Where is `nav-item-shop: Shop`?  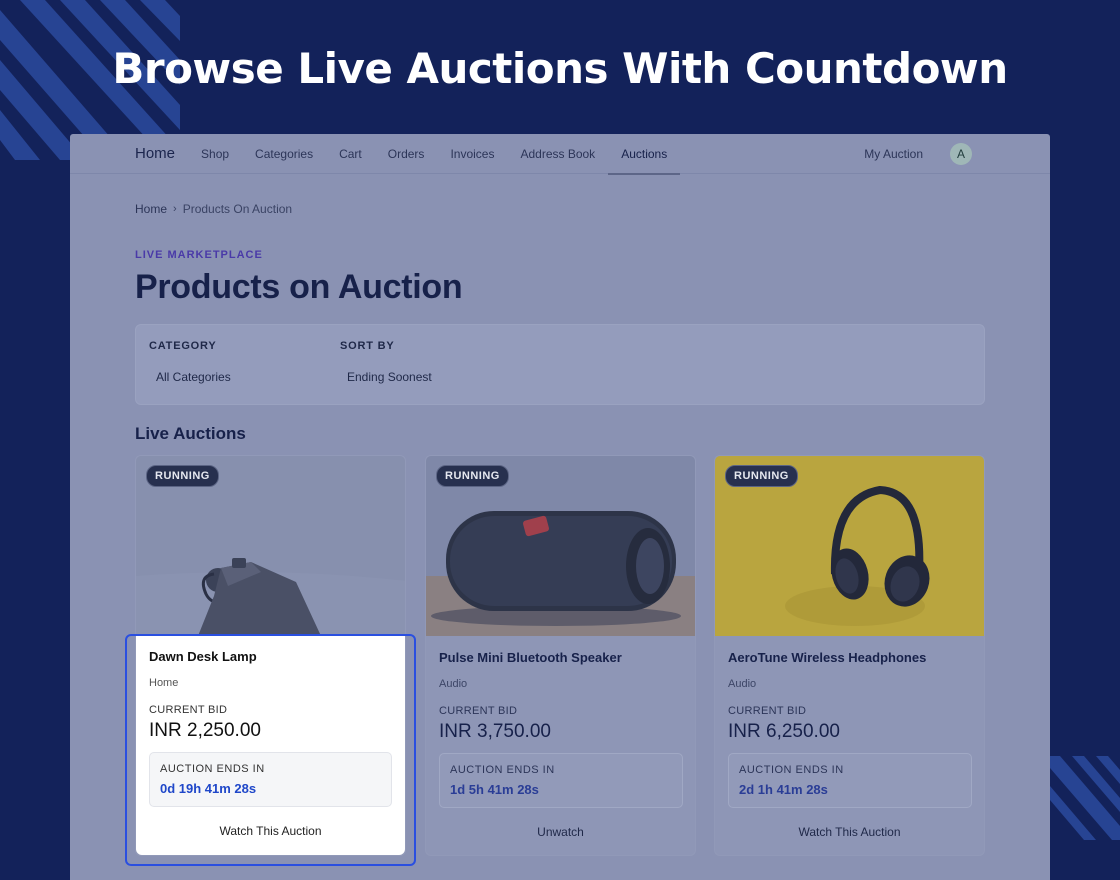 nav-item-shop: Shop is located at coordinates (215, 154).